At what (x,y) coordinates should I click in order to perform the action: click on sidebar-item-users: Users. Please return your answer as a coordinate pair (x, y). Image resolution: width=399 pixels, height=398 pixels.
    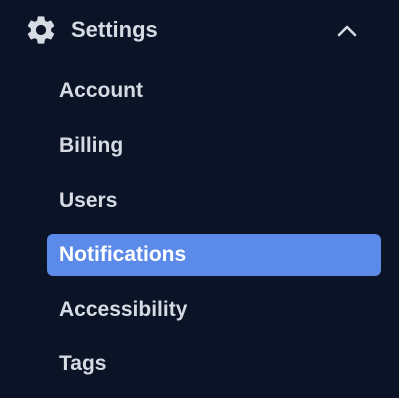
    Looking at the image, I should click on (214, 201).